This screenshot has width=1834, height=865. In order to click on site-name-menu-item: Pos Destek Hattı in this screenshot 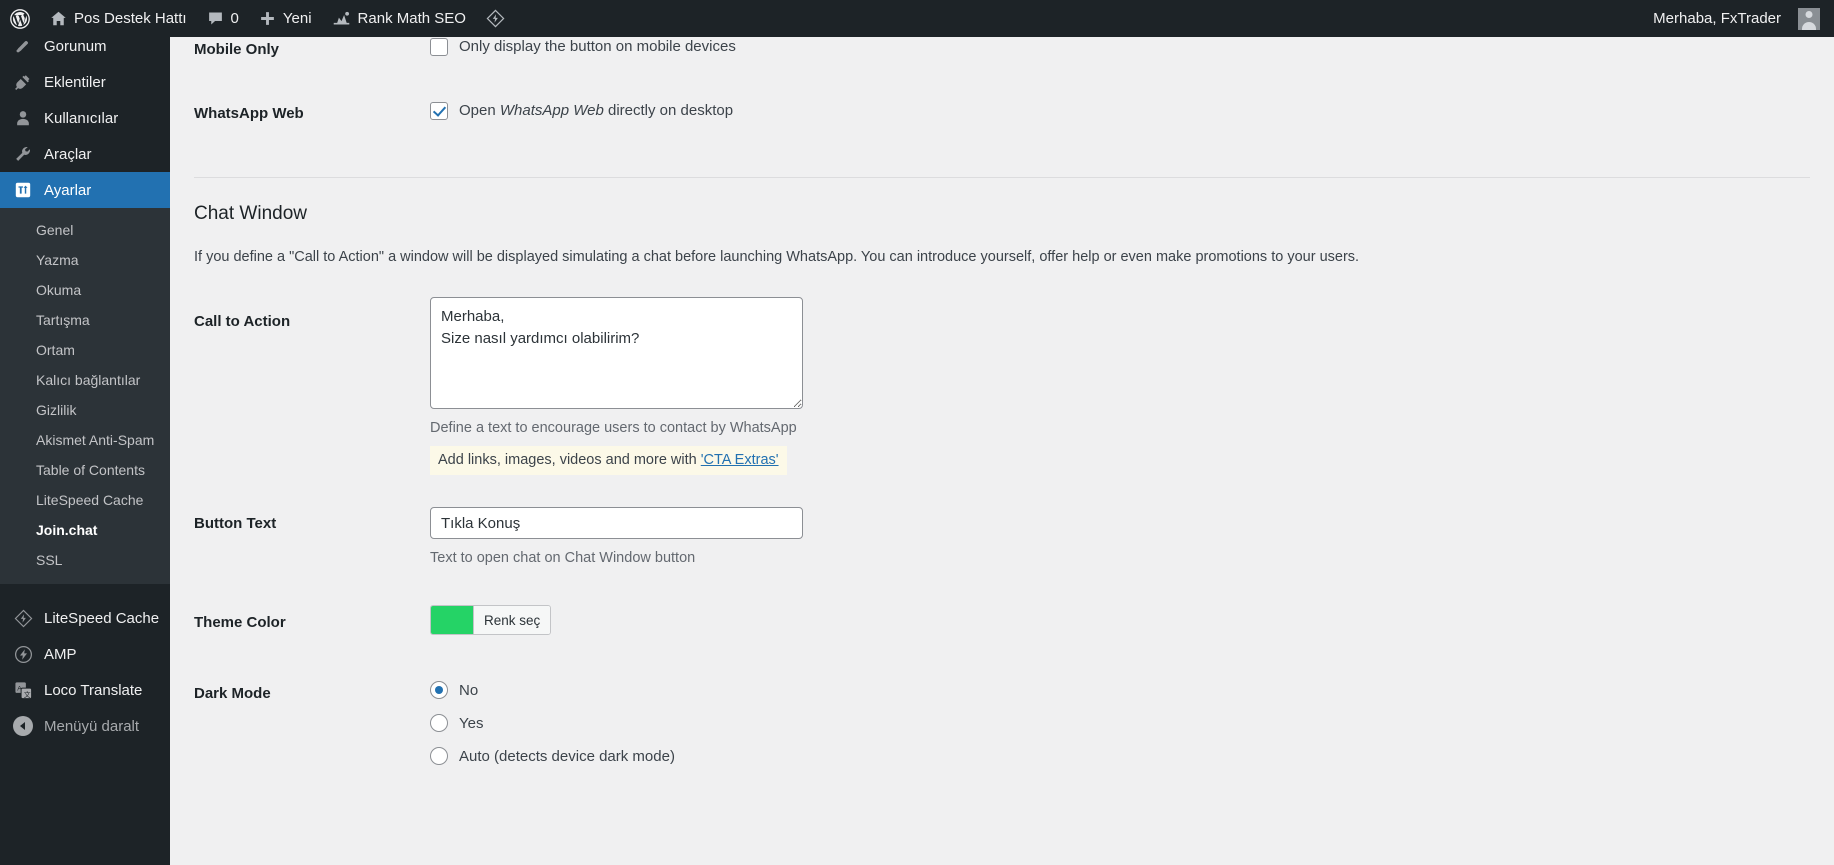, I will do `click(118, 18)`.